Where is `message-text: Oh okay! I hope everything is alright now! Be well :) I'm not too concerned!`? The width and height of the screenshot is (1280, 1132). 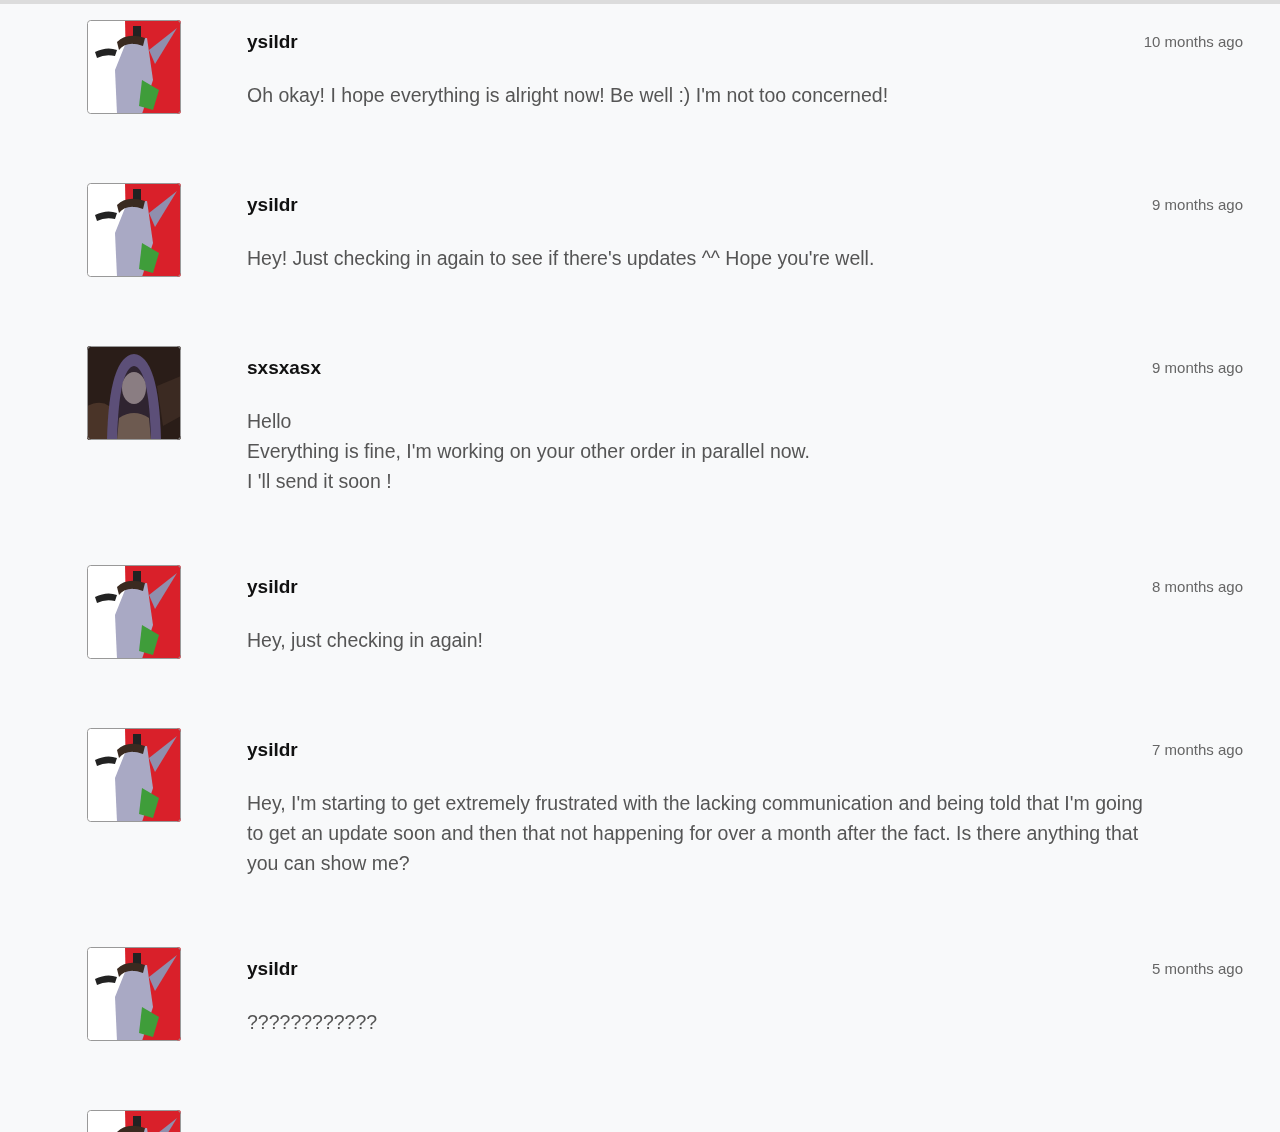
message-text: Oh okay! I hope everything is alright now! Be well :) I'm not too concerned! is located at coordinates (568, 95).